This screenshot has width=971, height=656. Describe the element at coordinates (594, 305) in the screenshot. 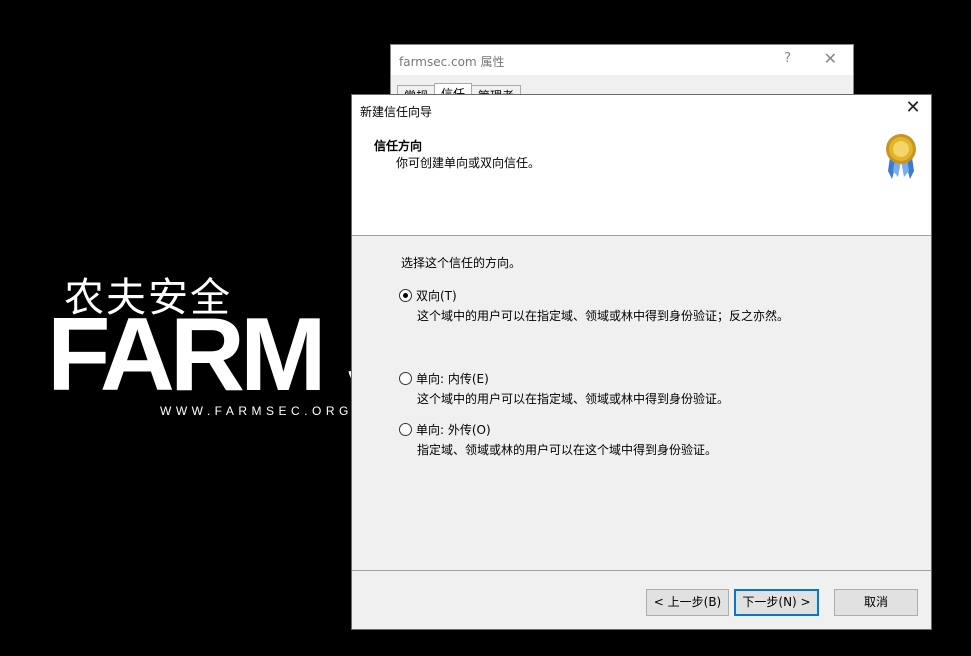

I see `option-two-way: 双向(T) 这个域中的用户可以在指定域、领域或林中得到身份验证；反之亦然。` at that location.